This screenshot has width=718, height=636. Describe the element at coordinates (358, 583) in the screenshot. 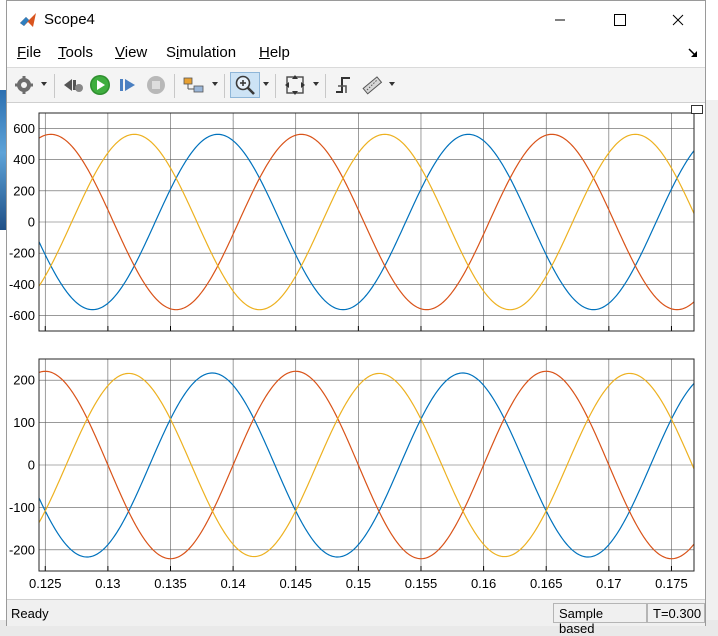

I see `tick-label-x: 0.15` at that location.